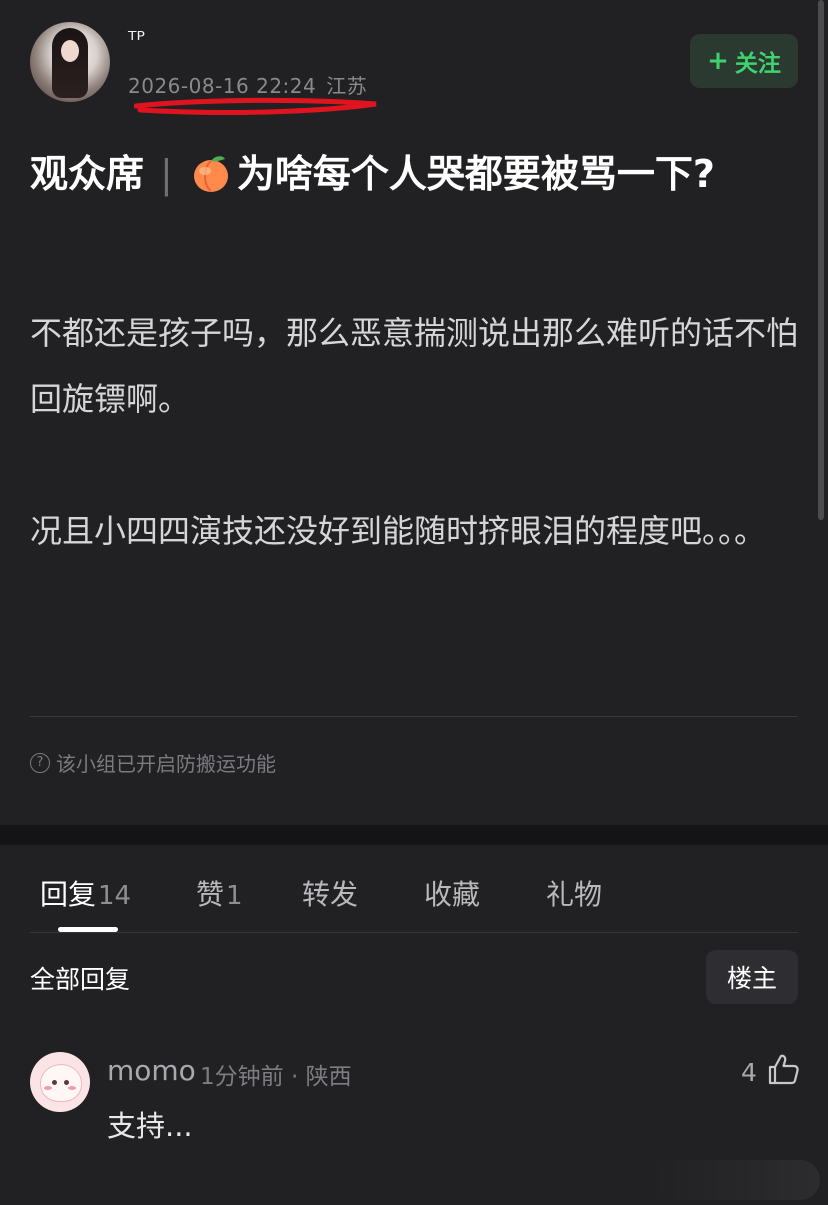  Describe the element at coordinates (347, 86) in the screenshot. I see `post-region: 江苏` at that location.